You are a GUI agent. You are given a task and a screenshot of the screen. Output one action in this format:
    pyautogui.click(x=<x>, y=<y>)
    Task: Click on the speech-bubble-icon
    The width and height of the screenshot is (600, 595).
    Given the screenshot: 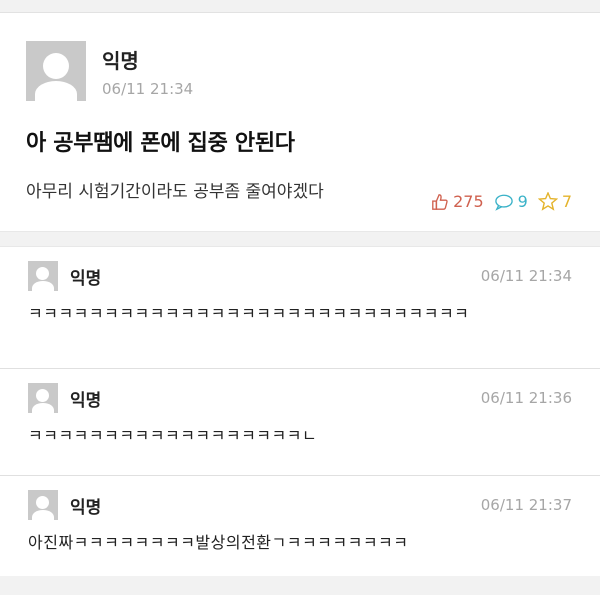 What is the action you would take?
    pyautogui.click(x=503, y=202)
    